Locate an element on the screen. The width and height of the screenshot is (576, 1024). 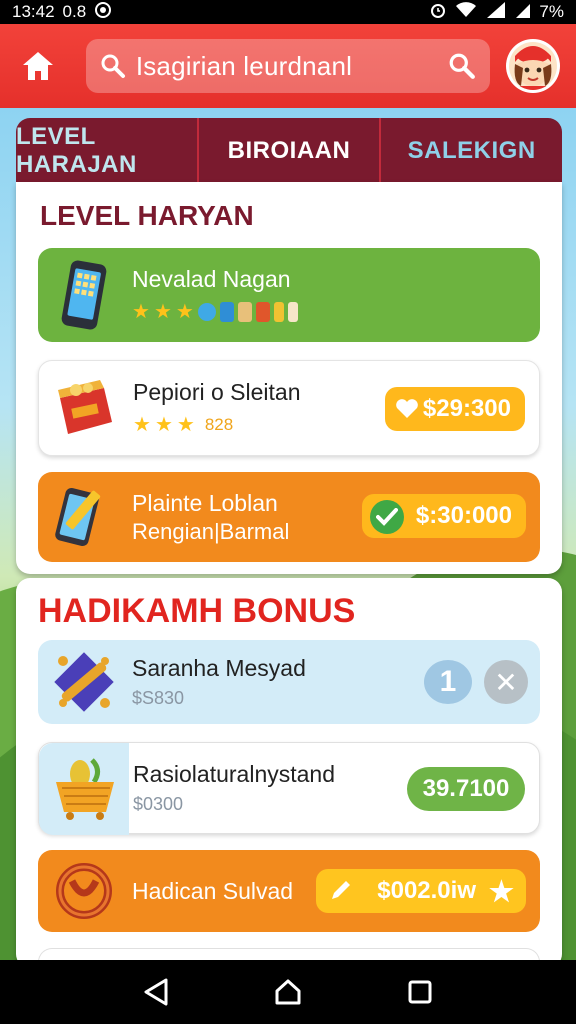
section-title-level: LEVEL HARYAN is located at coordinates (147, 215).